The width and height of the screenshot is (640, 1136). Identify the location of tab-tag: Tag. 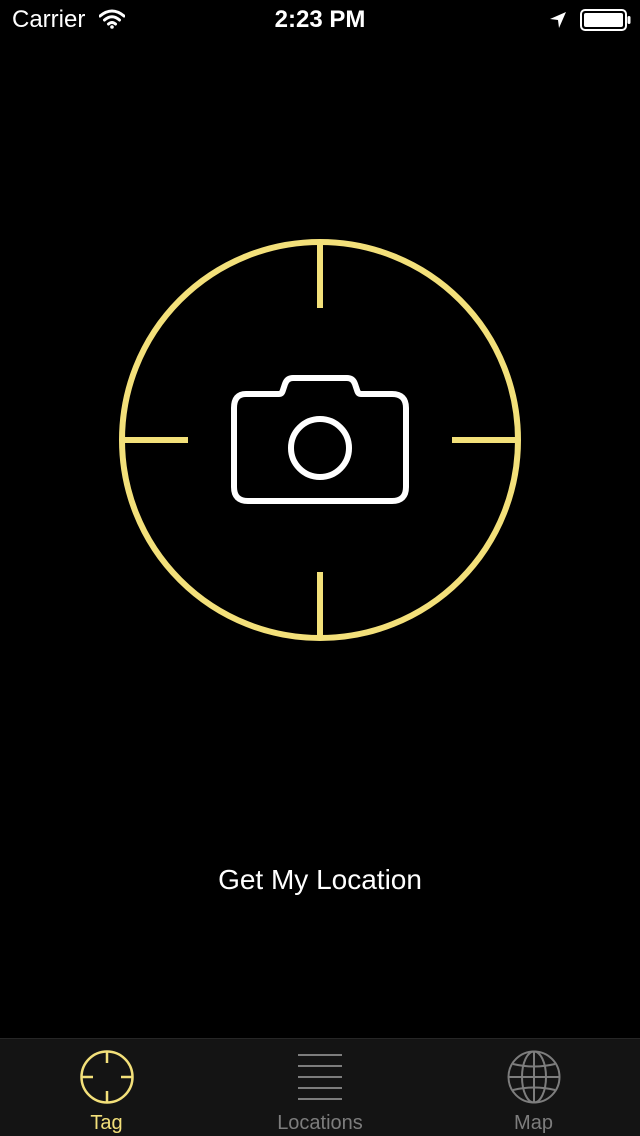
(106, 1087).